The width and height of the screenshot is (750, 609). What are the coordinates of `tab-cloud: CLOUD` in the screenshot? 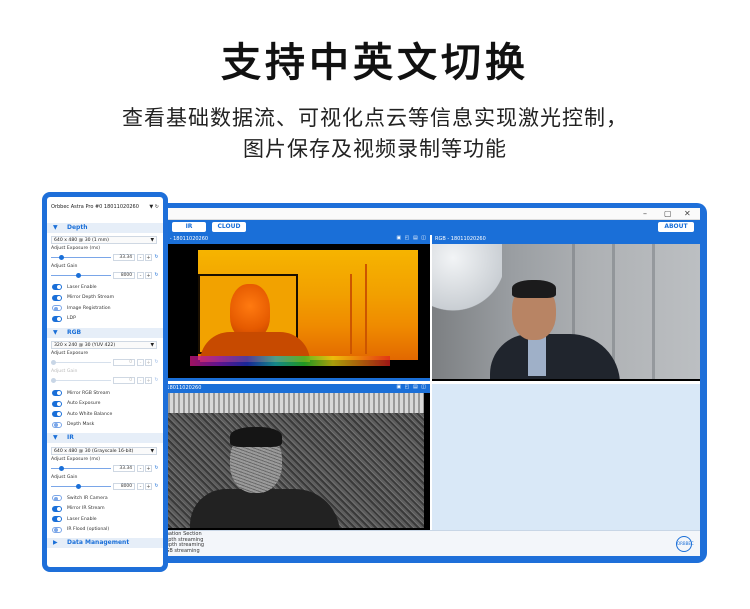 It's located at (229, 227).